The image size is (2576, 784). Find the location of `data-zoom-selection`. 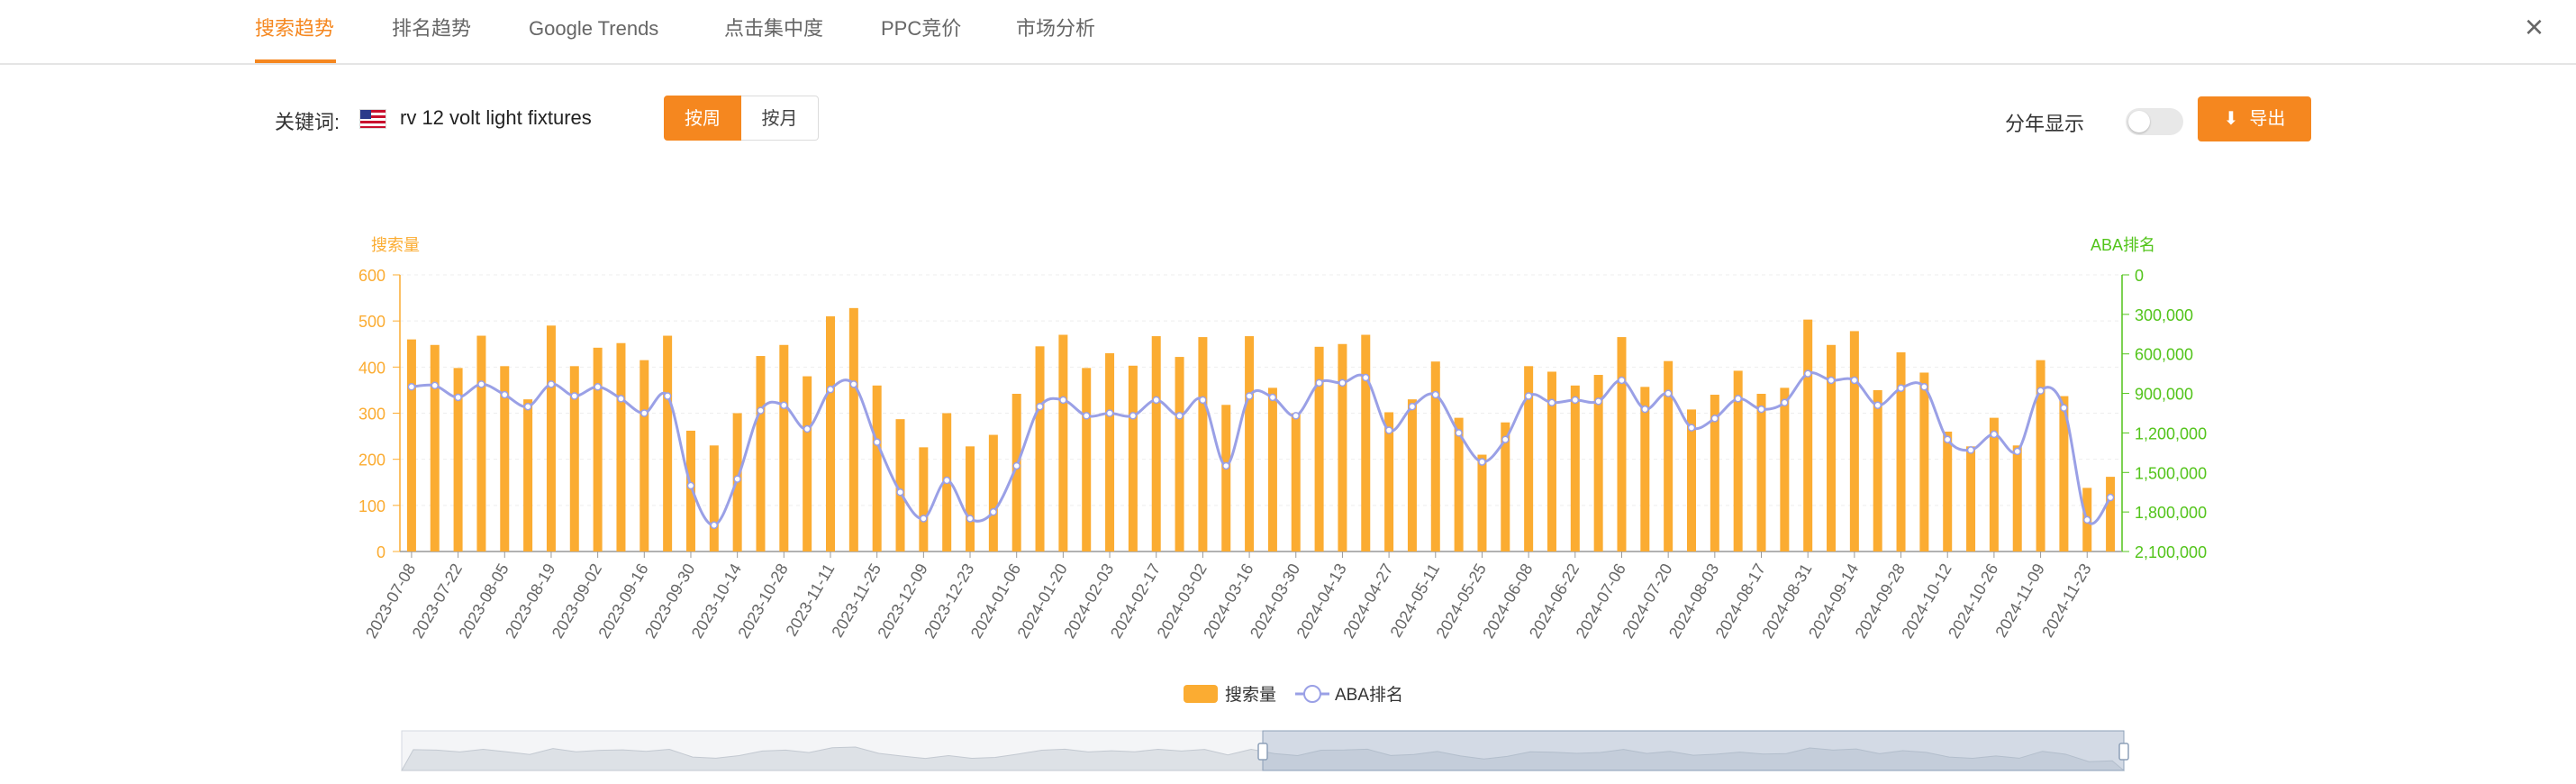

data-zoom-selection is located at coordinates (1693, 750).